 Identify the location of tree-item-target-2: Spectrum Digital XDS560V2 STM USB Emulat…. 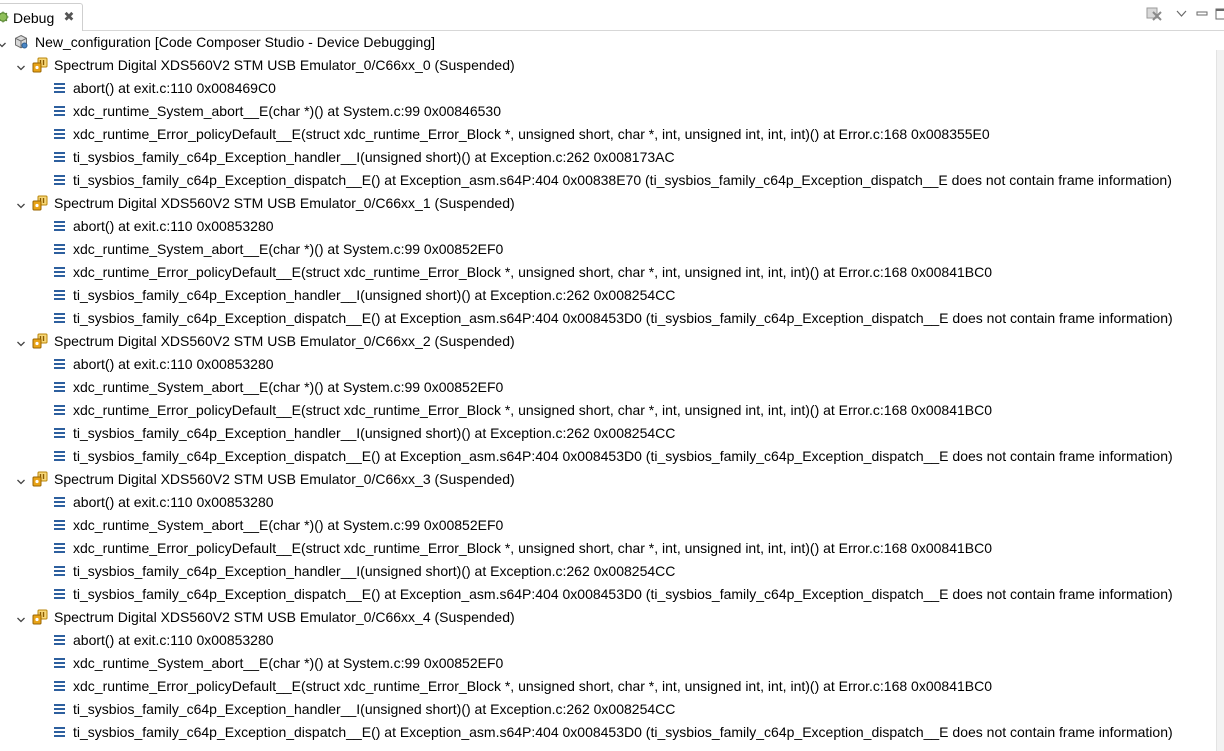
(612, 341).